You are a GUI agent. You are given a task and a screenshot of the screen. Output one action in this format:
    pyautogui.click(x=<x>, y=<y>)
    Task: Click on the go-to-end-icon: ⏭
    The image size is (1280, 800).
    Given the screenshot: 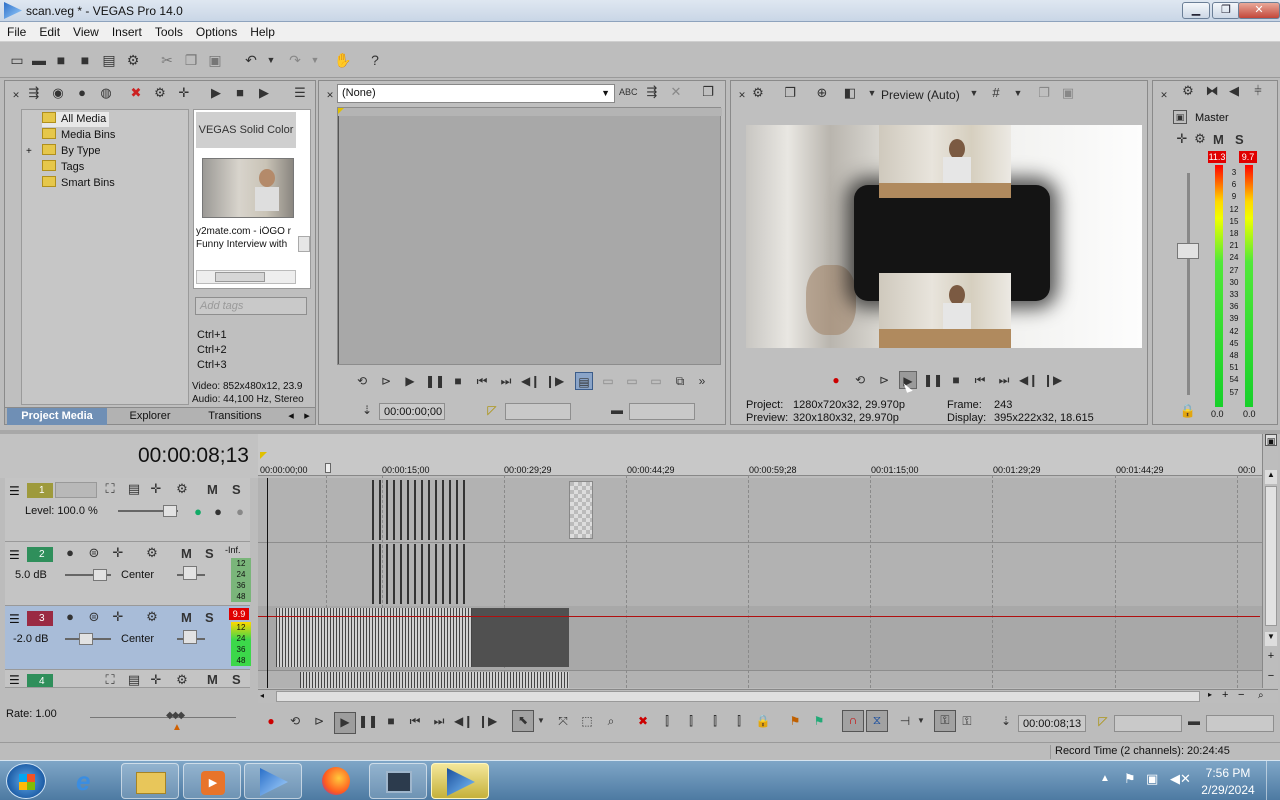 What is the action you would take?
    pyautogui.click(x=439, y=721)
    